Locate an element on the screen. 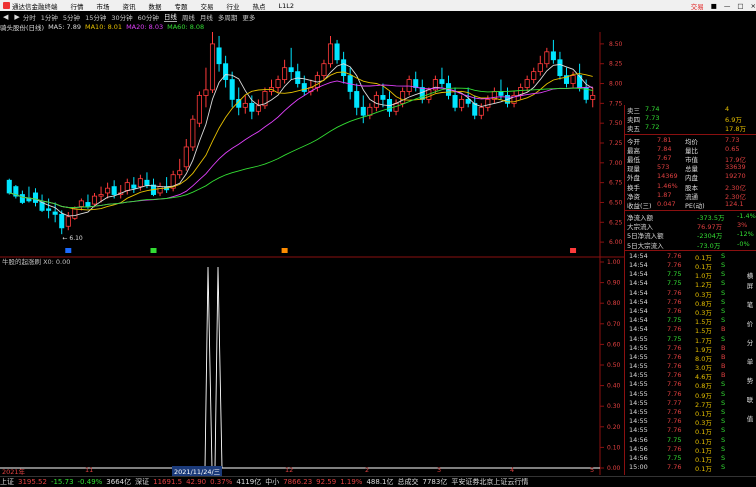 This screenshot has height=487, width=756. menu-icon: ■ is located at coordinates (714, 6).